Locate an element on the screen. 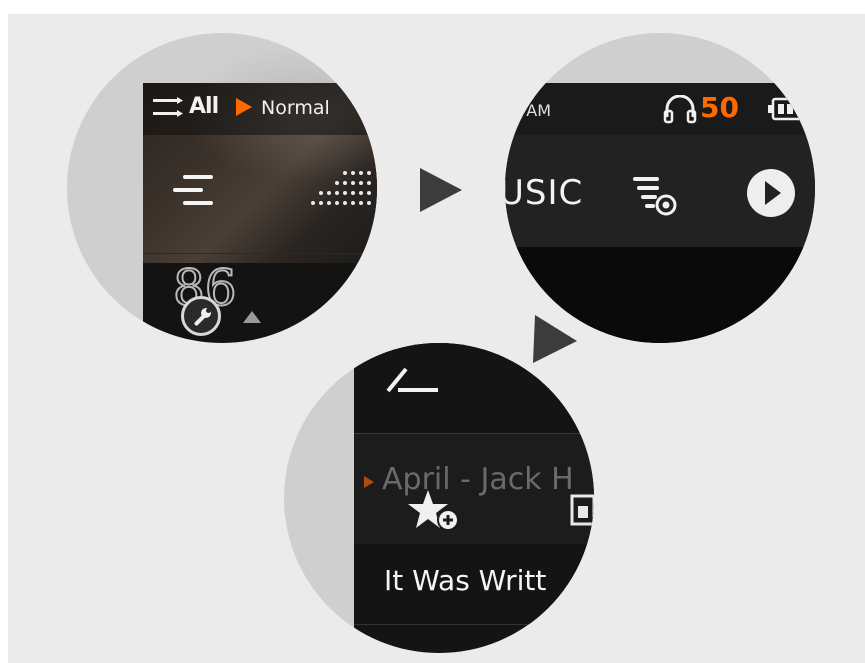  menu-lines-icon is located at coordinates (196, 190).